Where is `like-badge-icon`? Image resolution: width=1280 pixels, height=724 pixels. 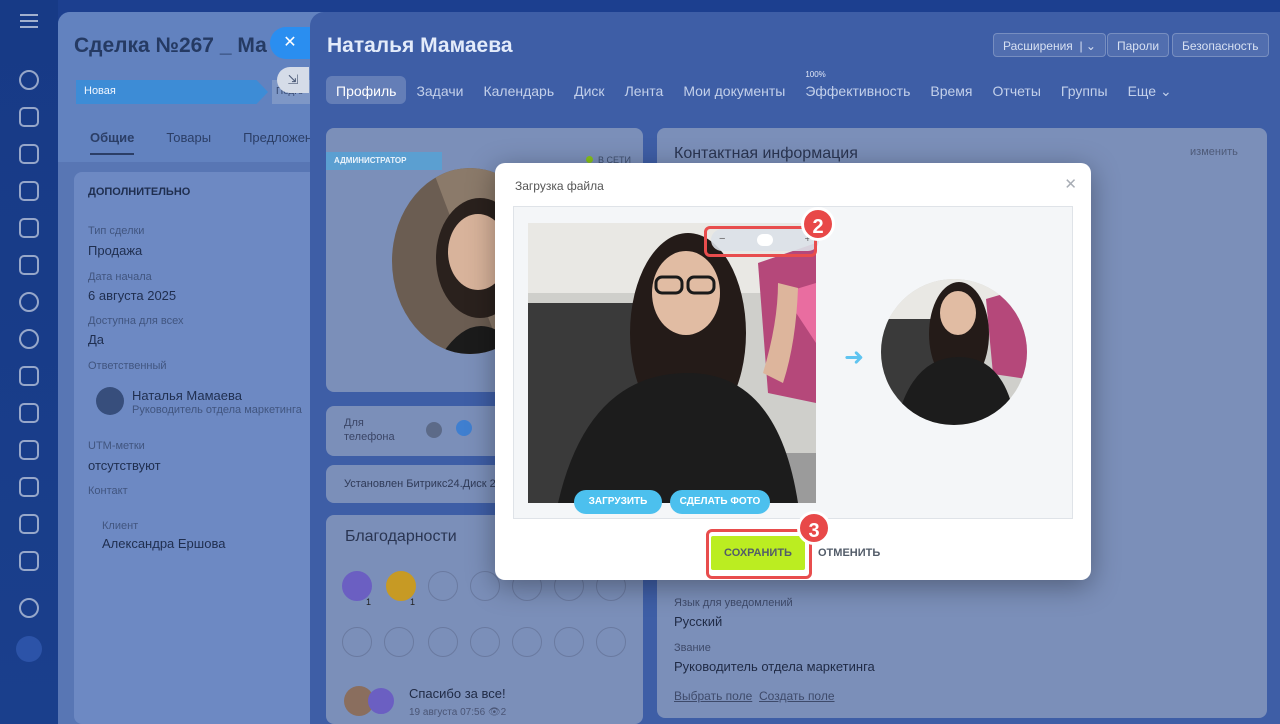 like-badge-icon is located at coordinates (381, 701).